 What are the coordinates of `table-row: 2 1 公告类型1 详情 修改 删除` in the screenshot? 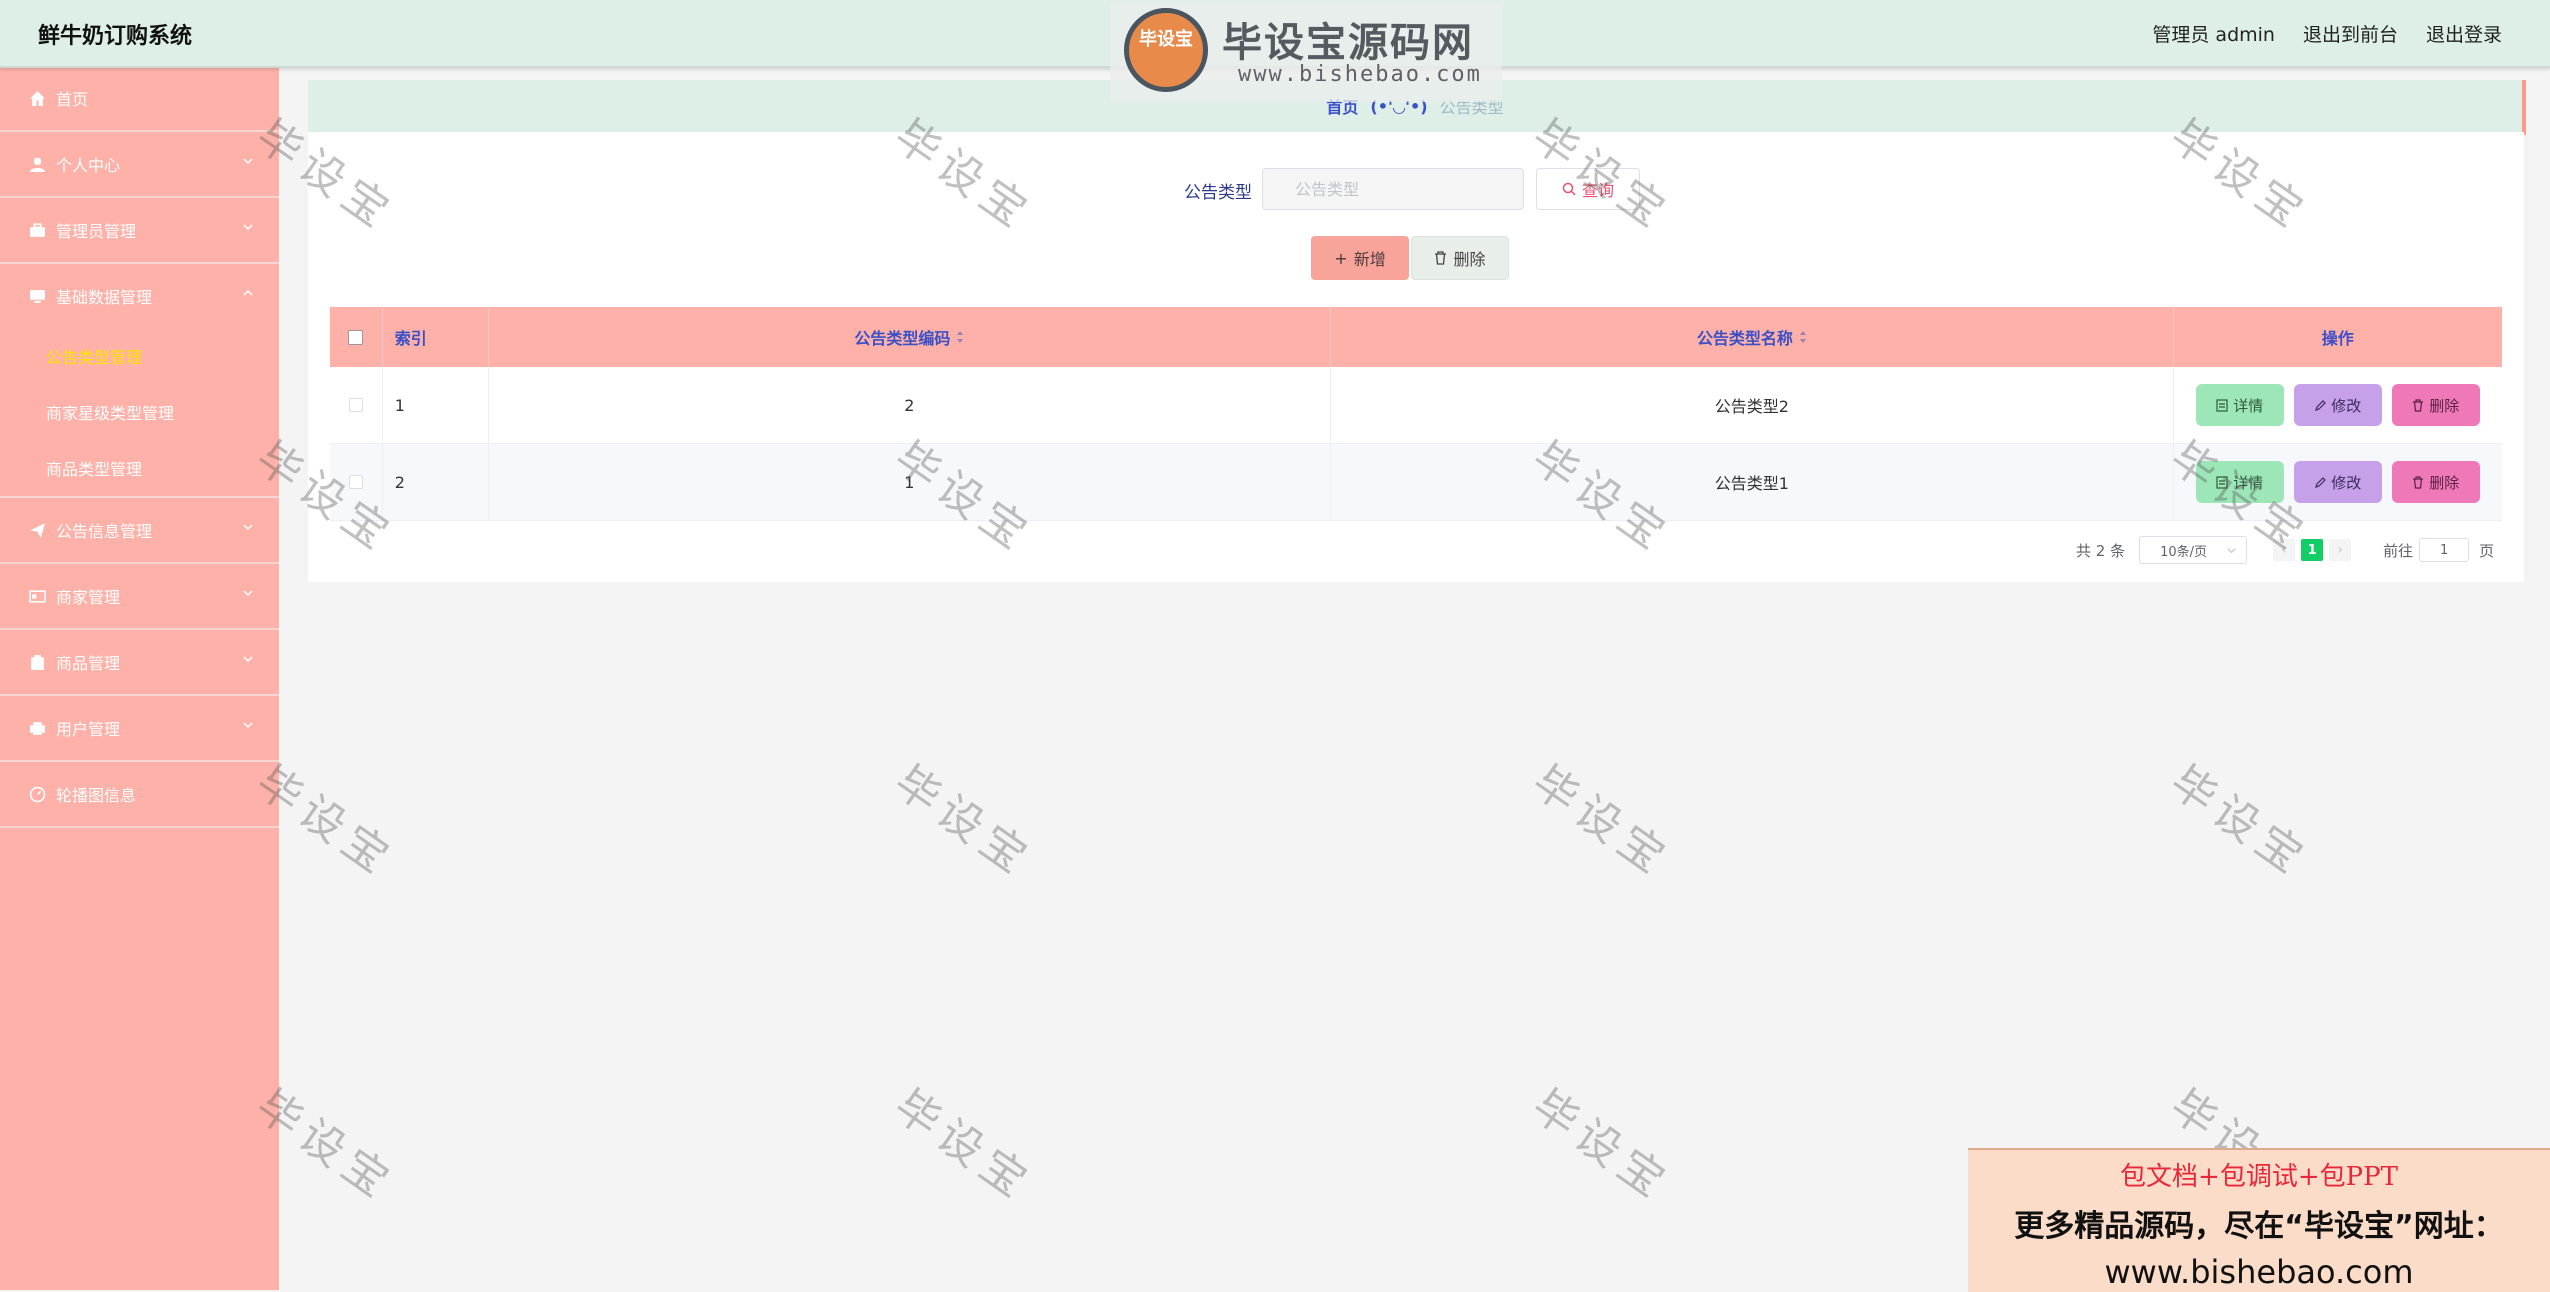 It's located at (1416, 482).